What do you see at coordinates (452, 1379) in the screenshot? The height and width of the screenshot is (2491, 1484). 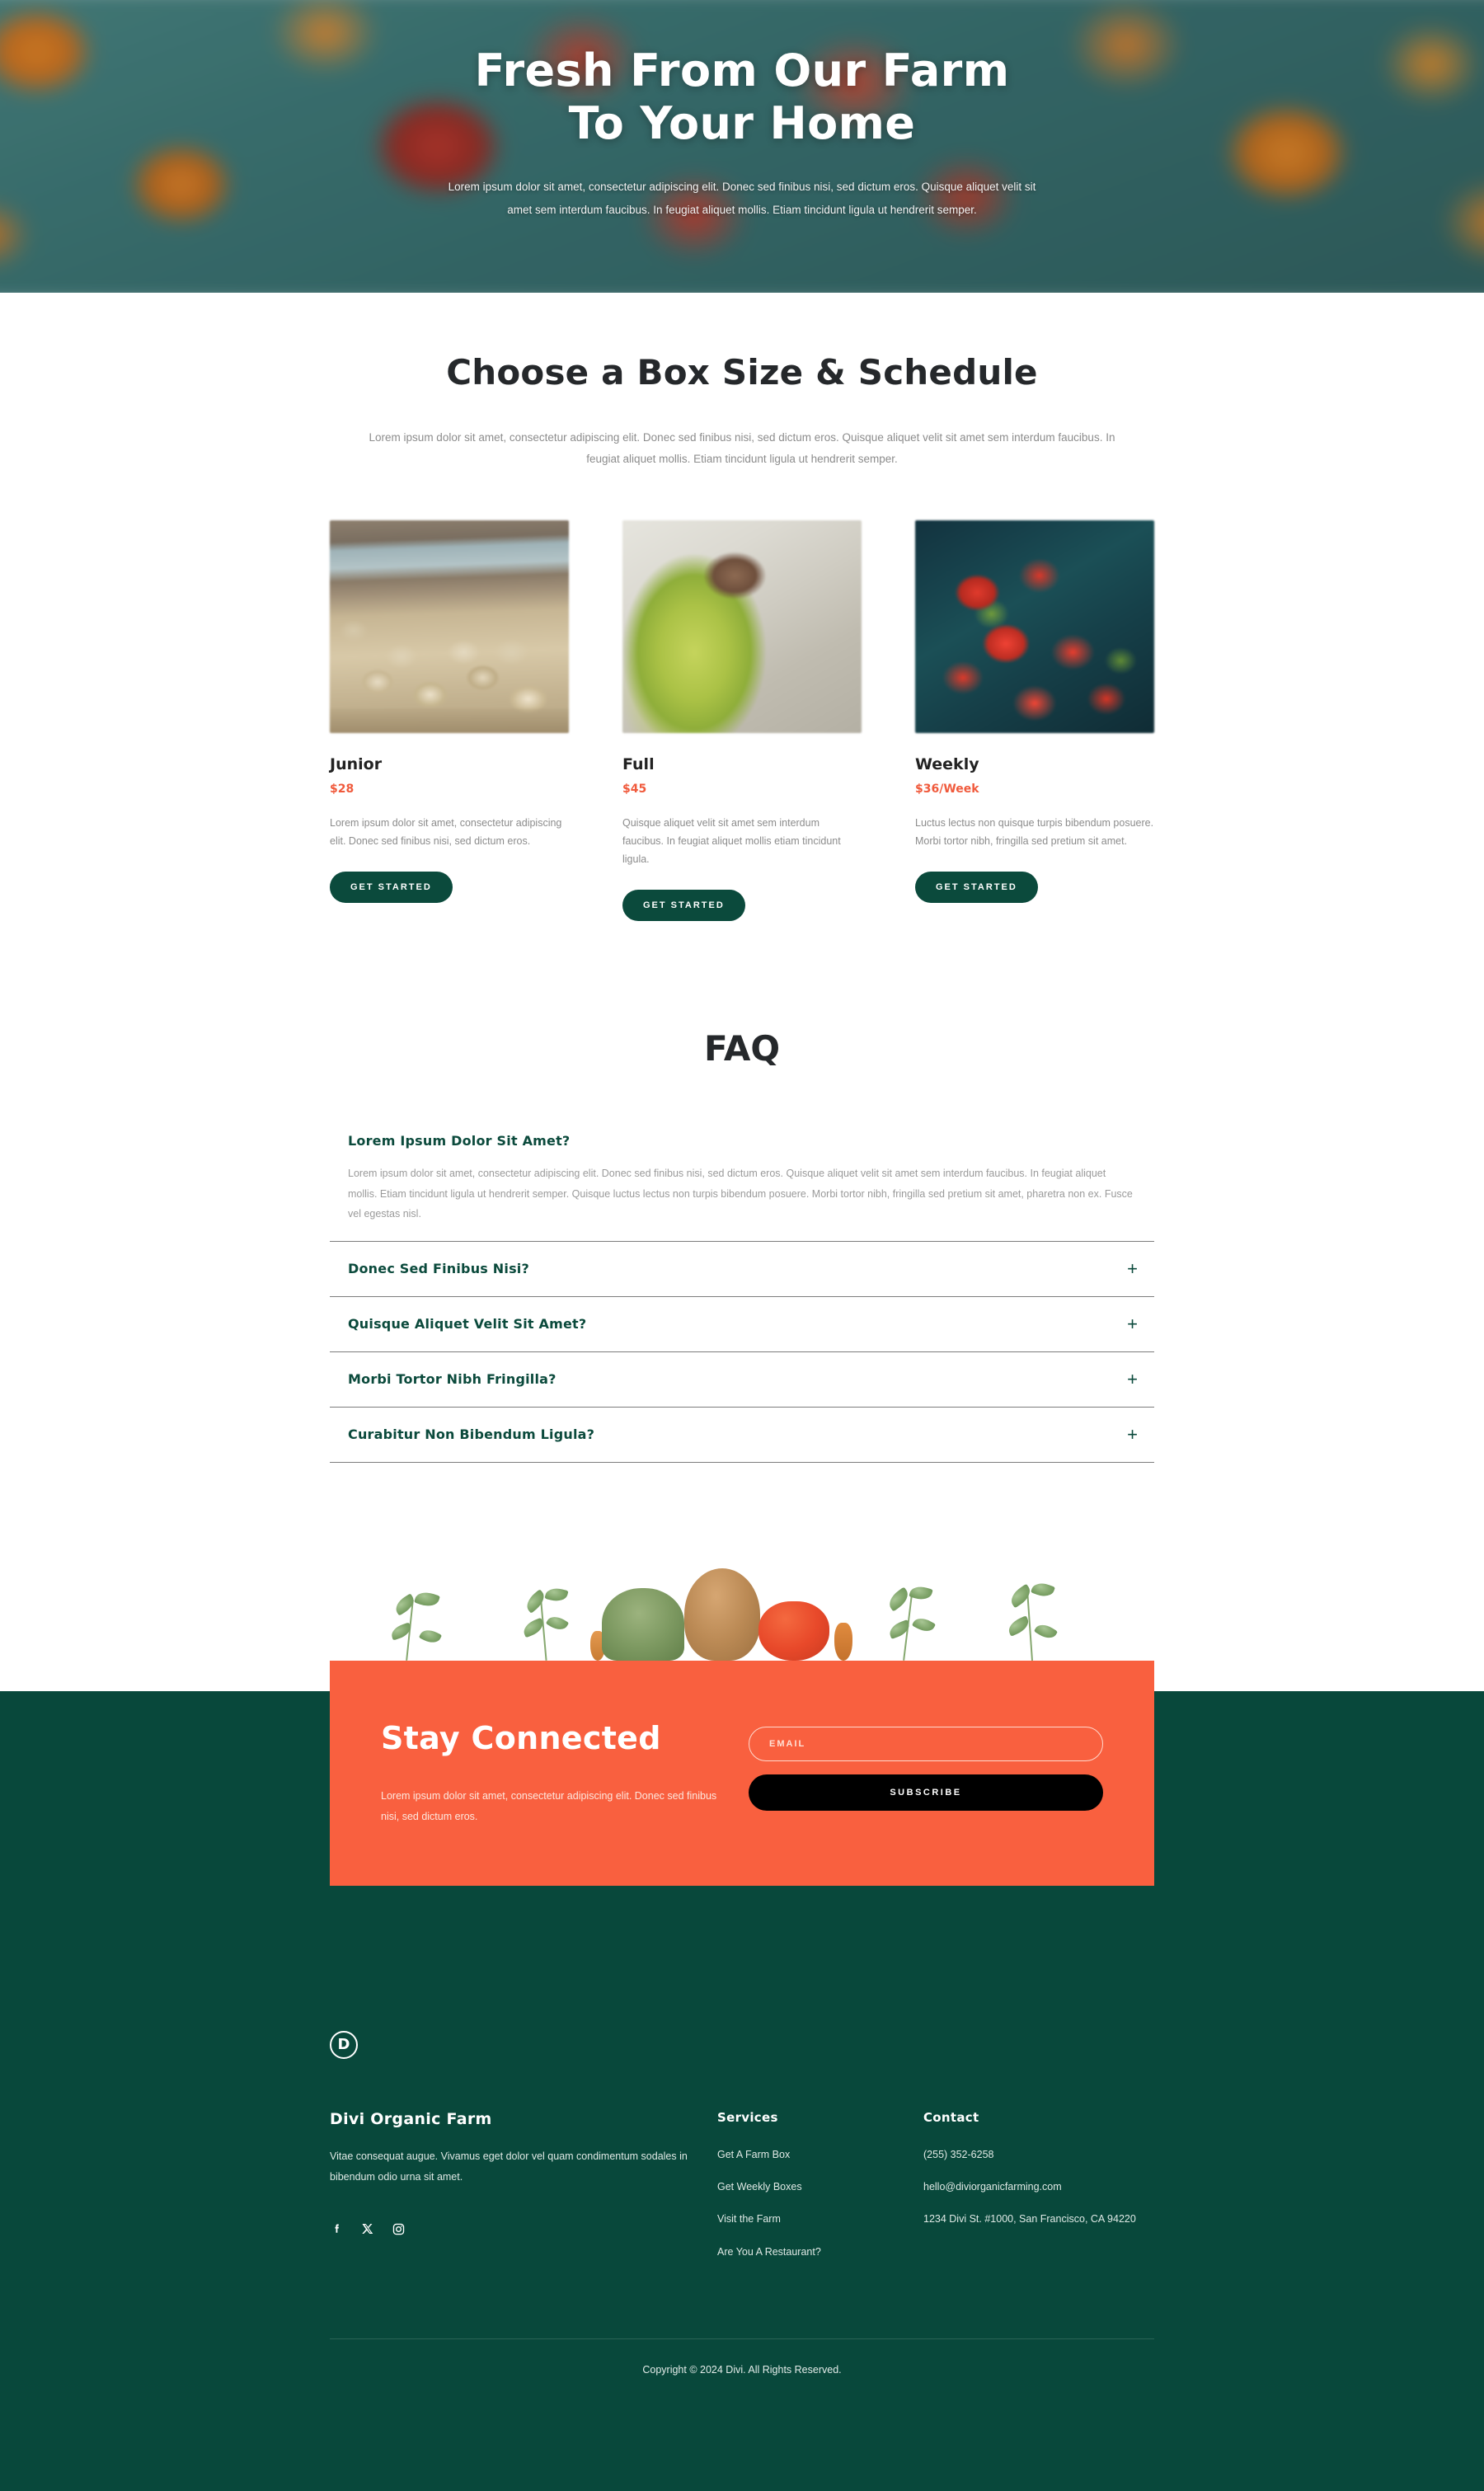 I see `faq-question: Morbi Tortor Nibh Fringilla?` at bounding box center [452, 1379].